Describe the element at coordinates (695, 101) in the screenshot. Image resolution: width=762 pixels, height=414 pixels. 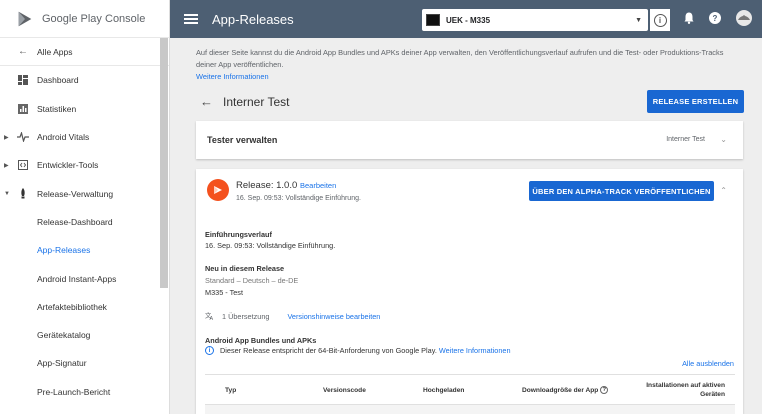
I see `create-release-button: RELEASE ERSTELLEN` at that location.